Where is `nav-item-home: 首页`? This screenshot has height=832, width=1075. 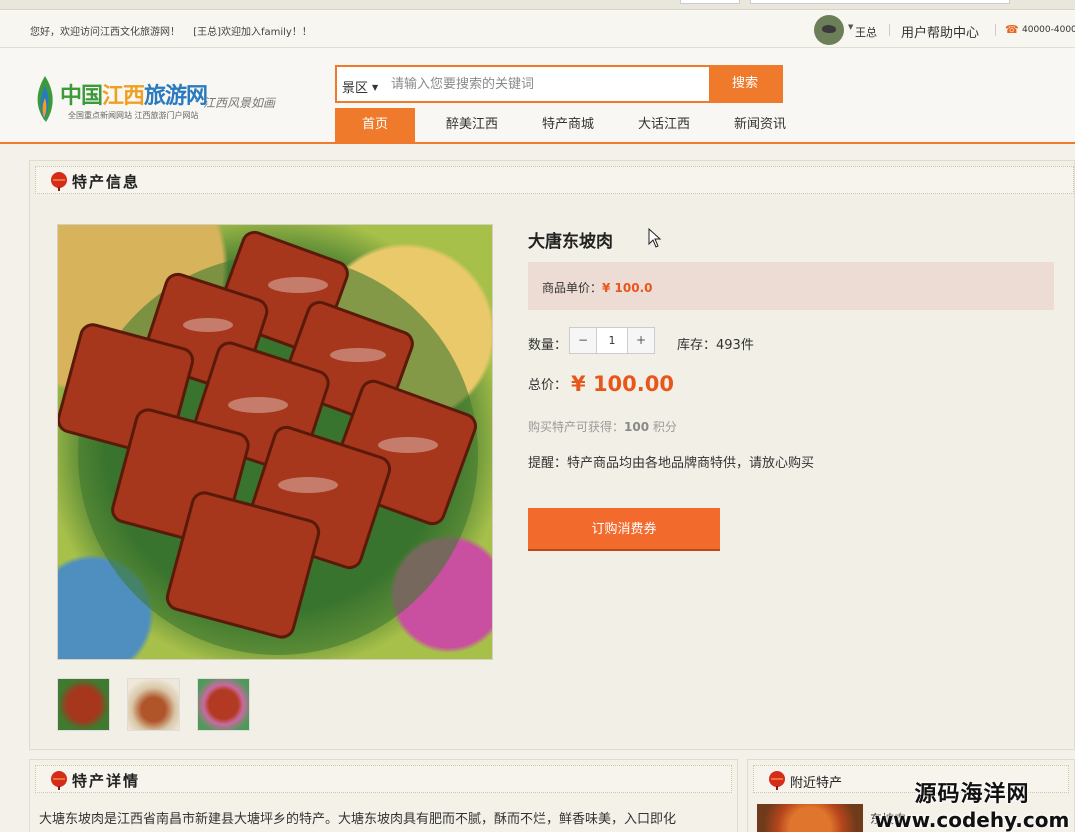
nav-item-home: 首页 is located at coordinates (375, 125).